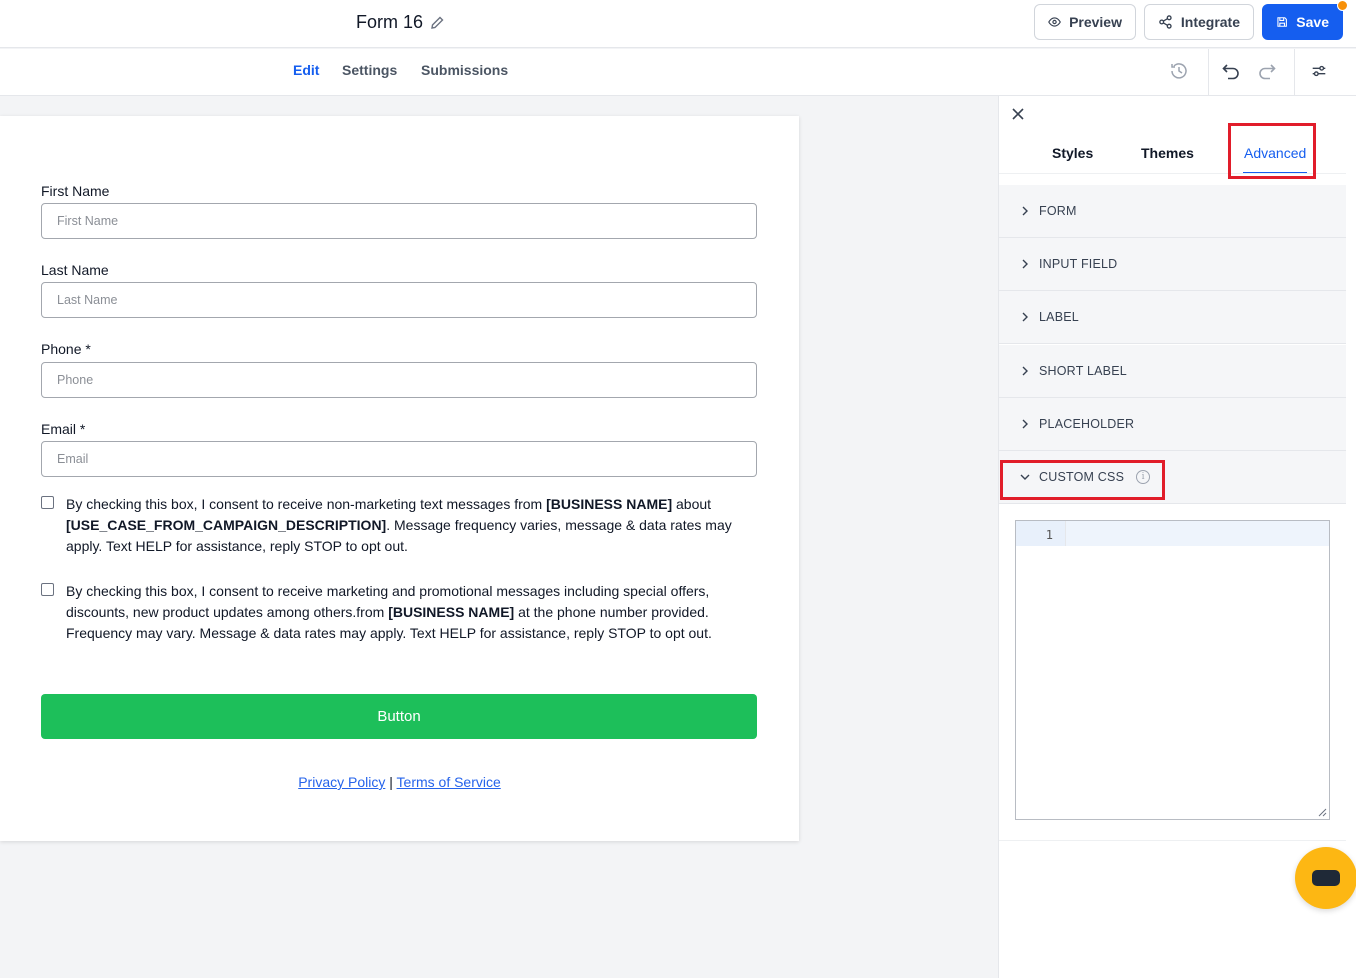 The height and width of the screenshot is (978, 1356). What do you see at coordinates (1018, 114) in the screenshot?
I see `close-icon` at bounding box center [1018, 114].